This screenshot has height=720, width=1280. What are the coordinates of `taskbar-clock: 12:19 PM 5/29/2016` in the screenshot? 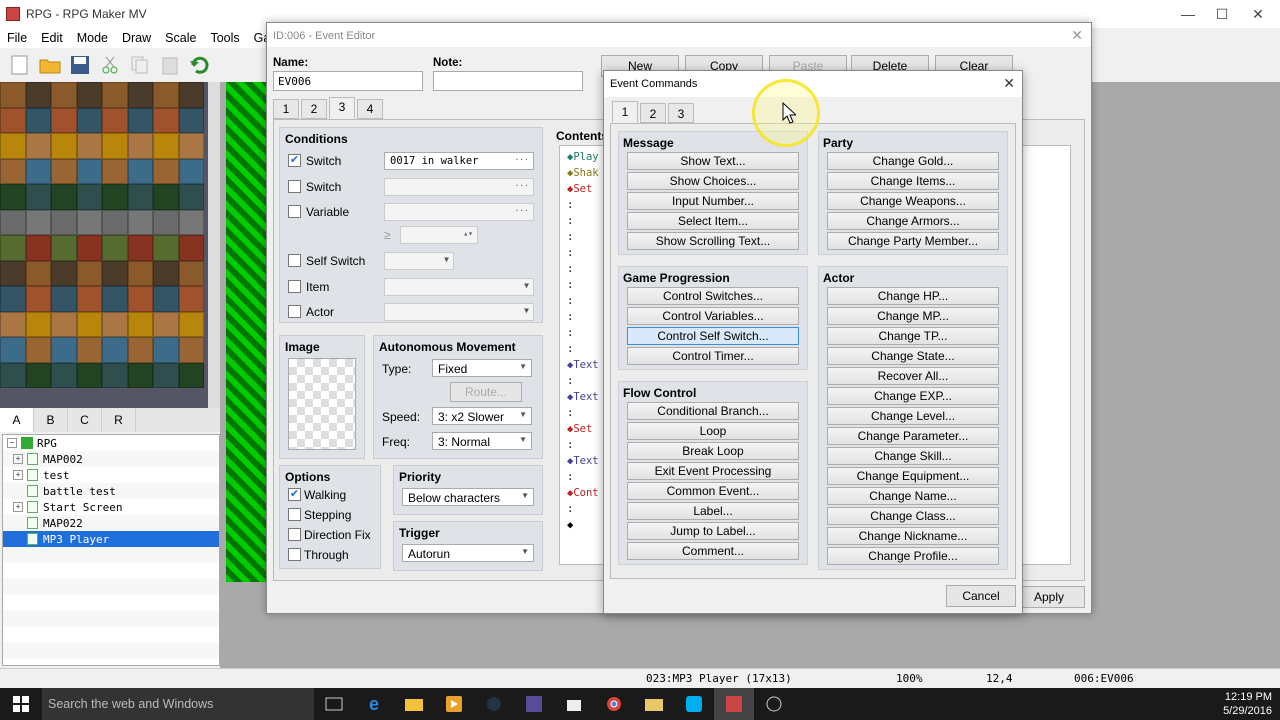 It's located at (1247, 704).